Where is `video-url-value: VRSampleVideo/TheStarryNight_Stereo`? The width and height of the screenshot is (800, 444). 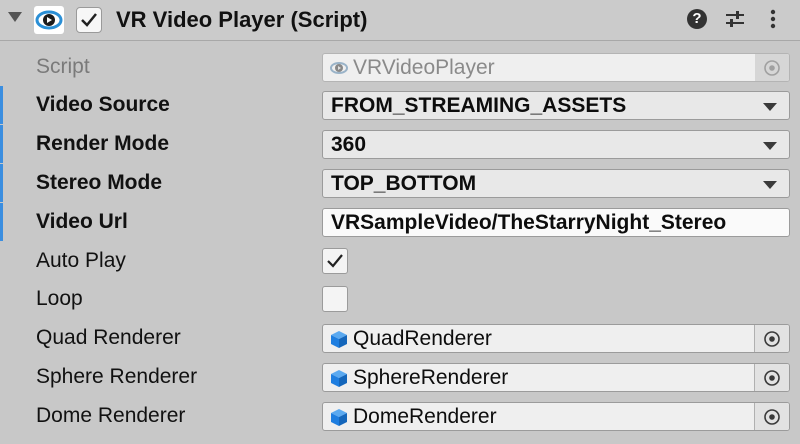 video-url-value: VRSampleVideo/TheStarryNight_Stereo is located at coordinates (529, 222).